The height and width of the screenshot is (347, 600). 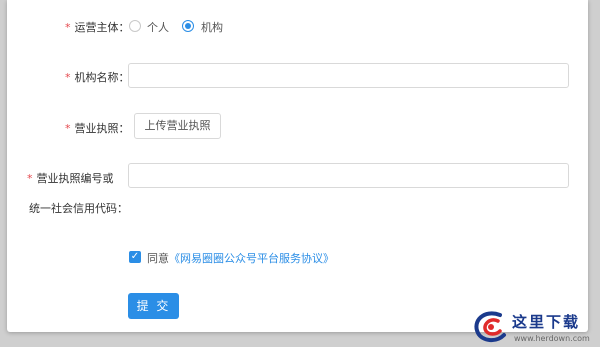 I want to click on operator-label: * 运营主体：, so click(x=97, y=27).